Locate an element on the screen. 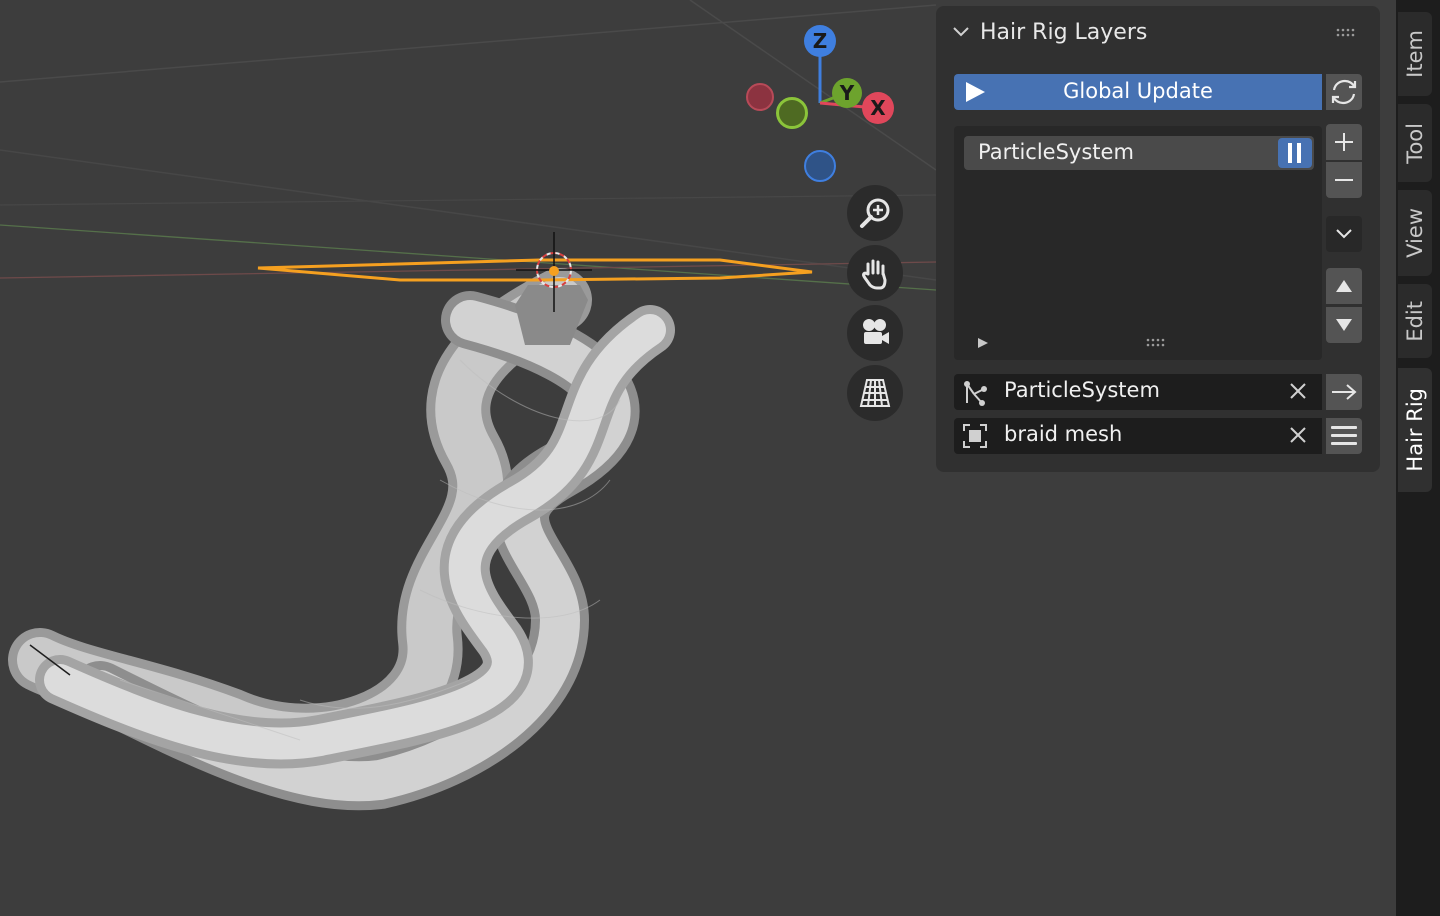 This screenshot has width=1440, height=916. gizmo-x-axis: X is located at coordinates (878, 108).